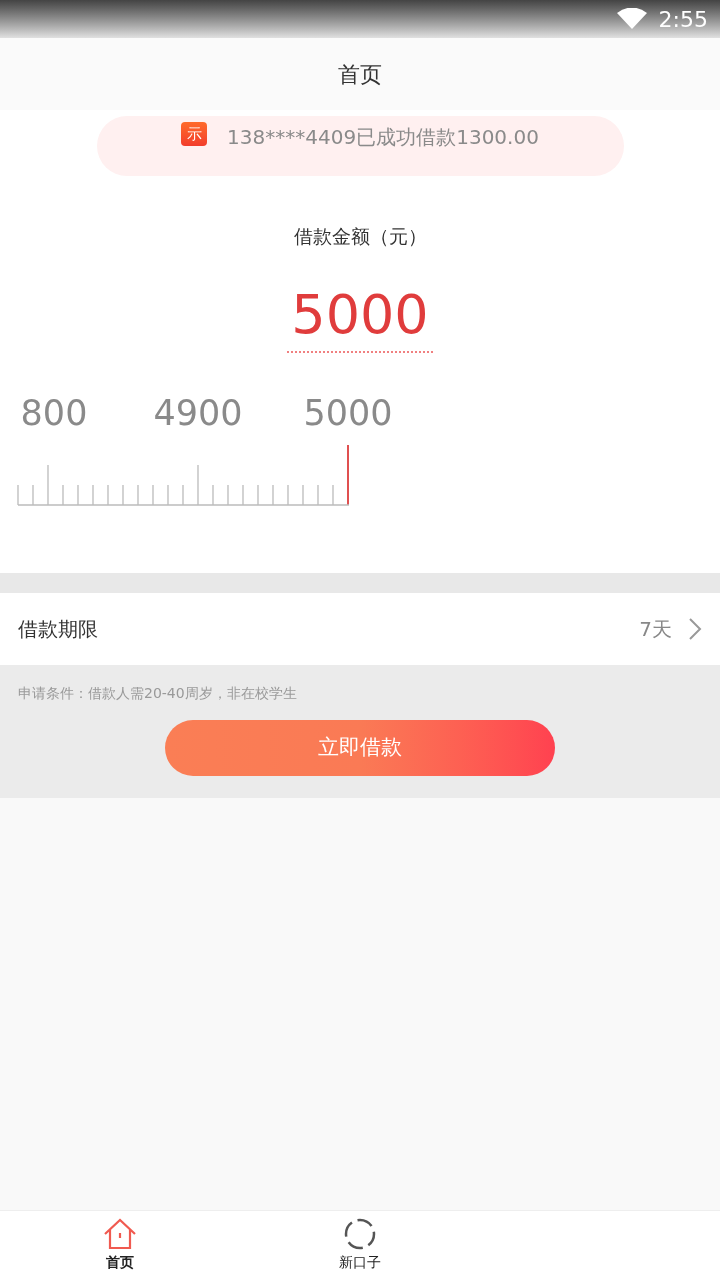 This screenshot has height=1280, width=720. What do you see at coordinates (695, 629) in the screenshot?
I see `chevron-right-icon` at bounding box center [695, 629].